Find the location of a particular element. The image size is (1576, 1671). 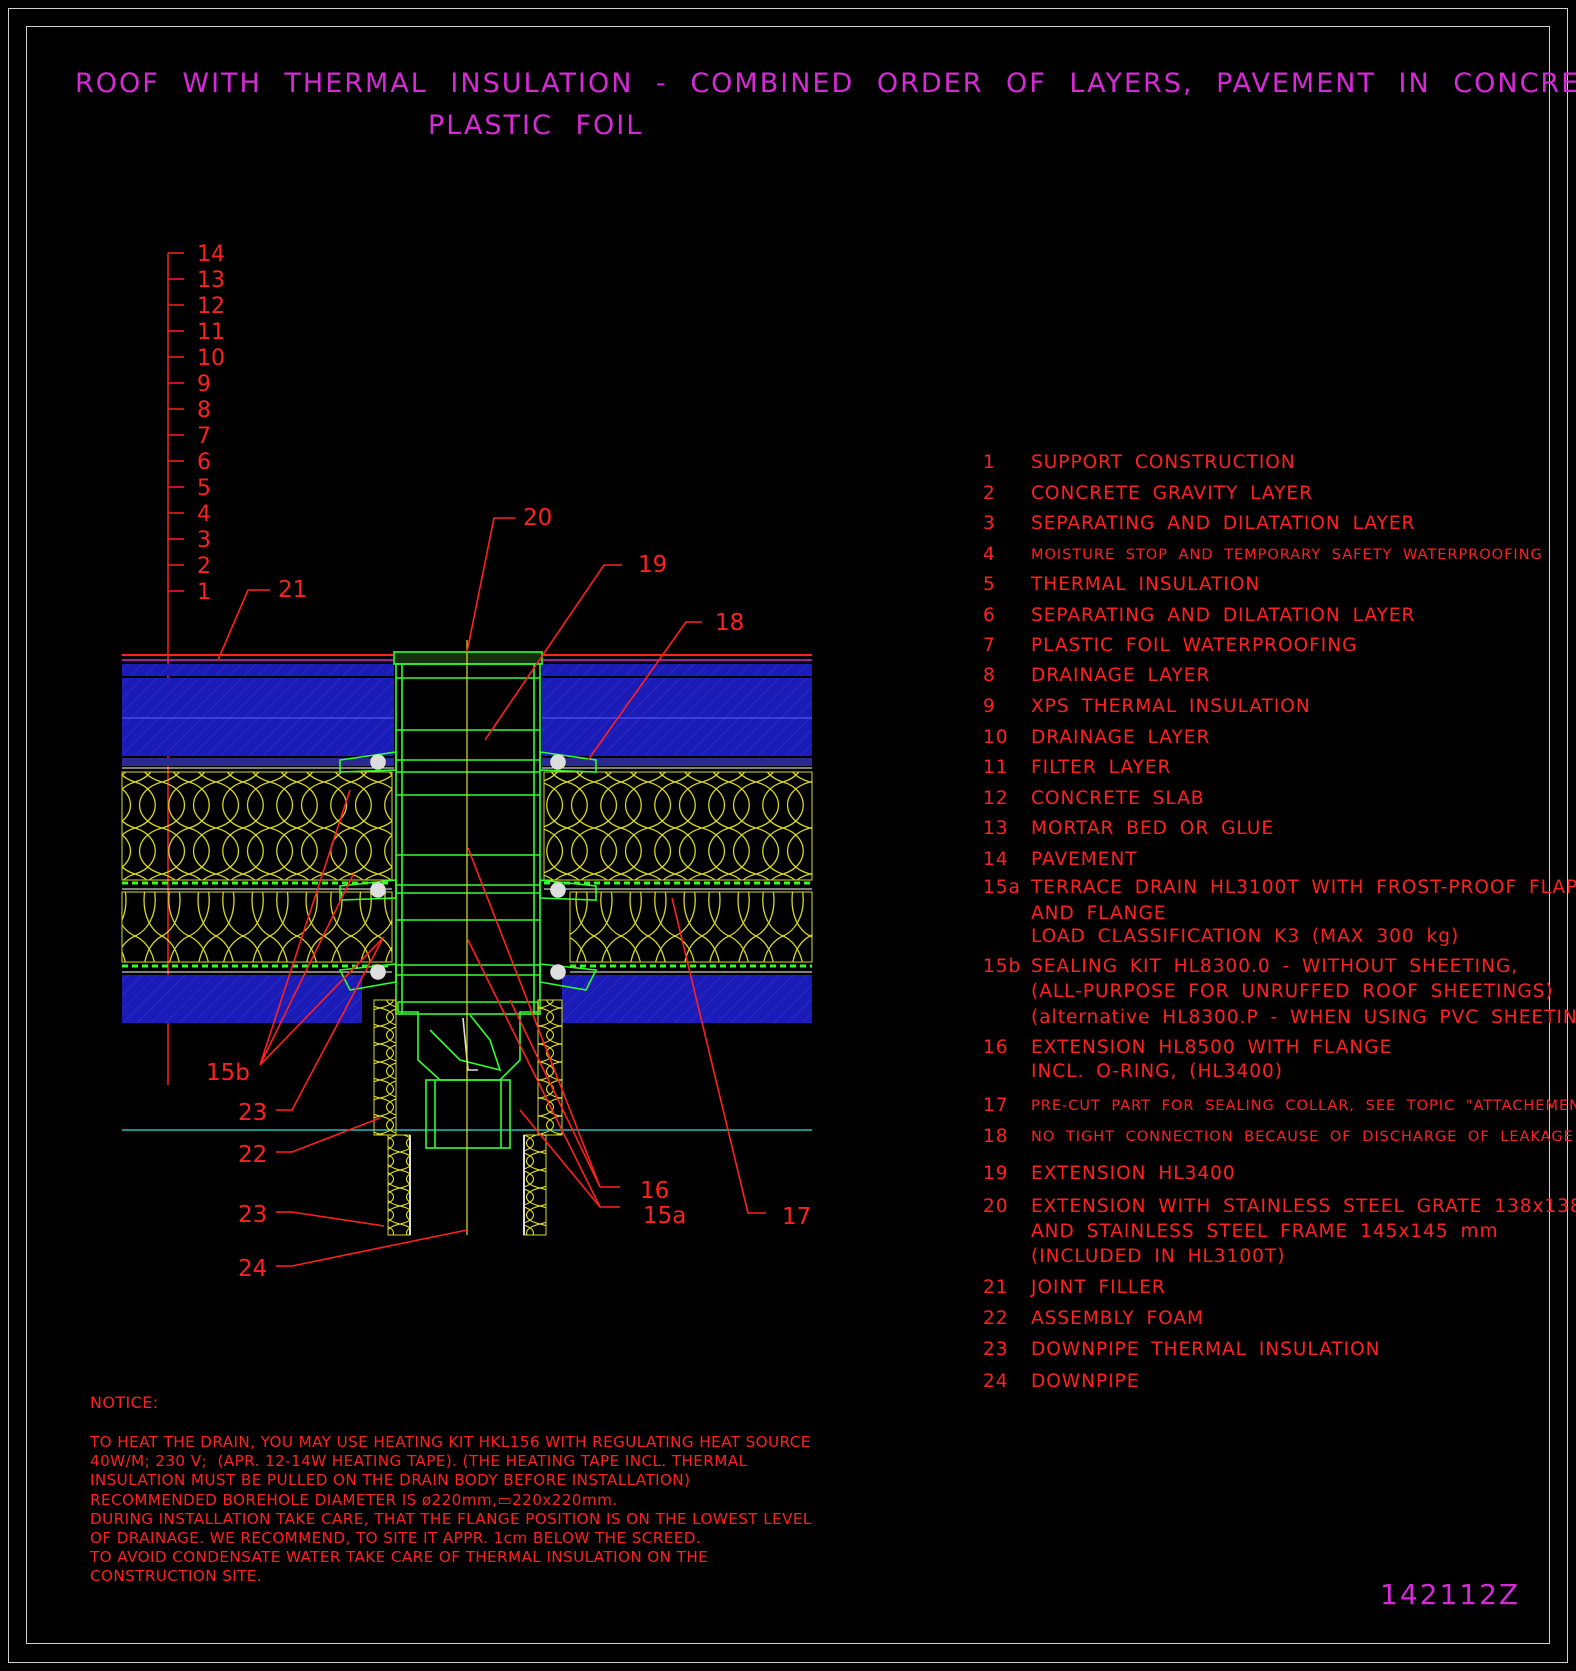

scale-label: 9 is located at coordinates (204, 384).